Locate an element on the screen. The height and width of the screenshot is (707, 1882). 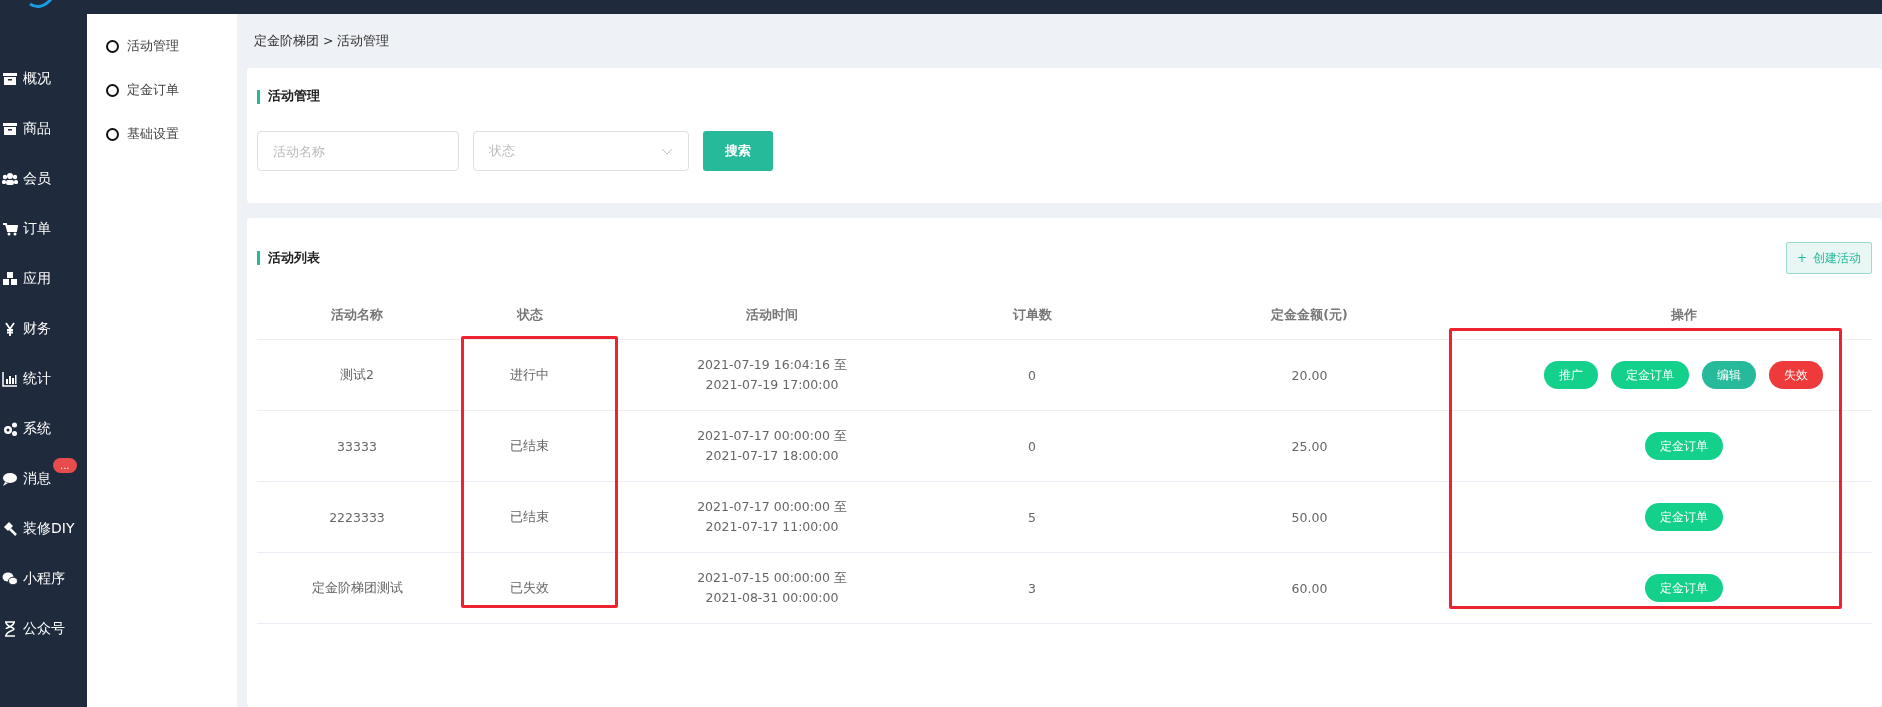
table-cell-text: 2021-08-31 00:00:00 is located at coordinates (772, 598).